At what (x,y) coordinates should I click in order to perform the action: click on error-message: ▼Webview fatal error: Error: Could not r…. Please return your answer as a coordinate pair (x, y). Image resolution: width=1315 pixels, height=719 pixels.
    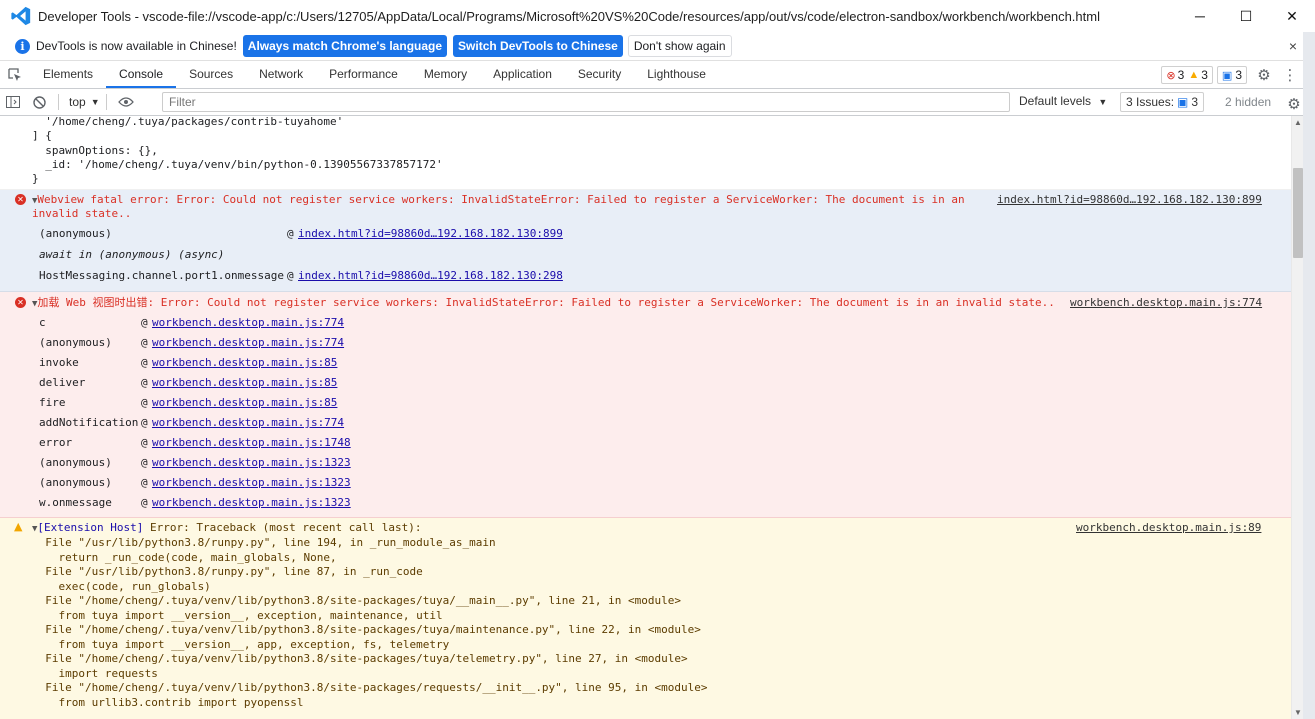
    Looking at the image, I should click on (498, 200).